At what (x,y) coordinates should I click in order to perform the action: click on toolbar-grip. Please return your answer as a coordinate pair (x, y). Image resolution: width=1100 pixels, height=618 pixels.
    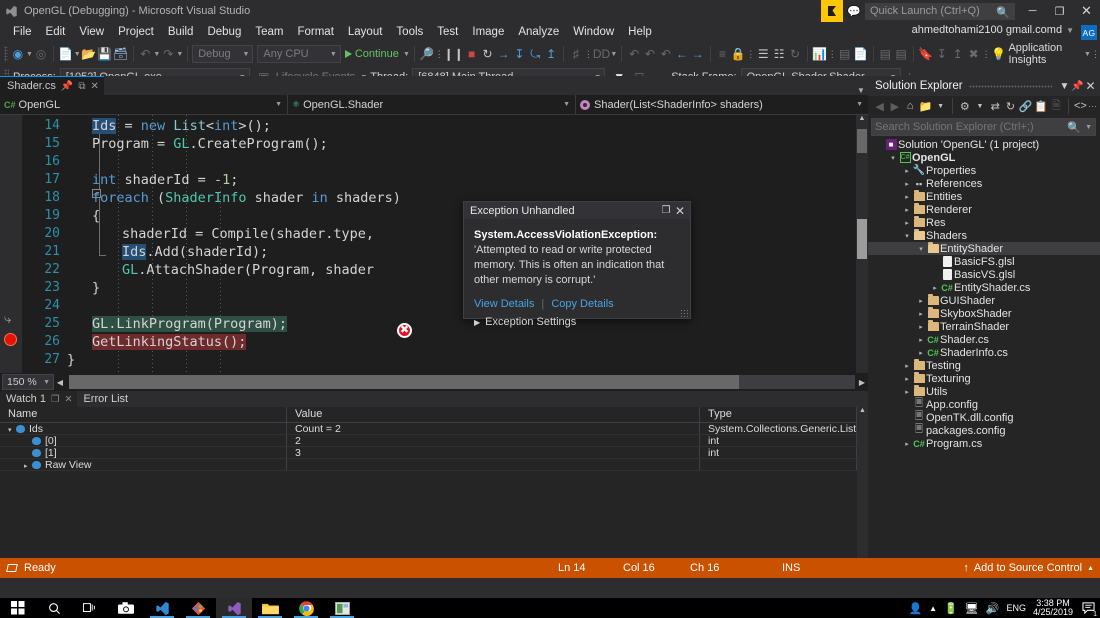
    Looking at the image, I should click on (6, 54).